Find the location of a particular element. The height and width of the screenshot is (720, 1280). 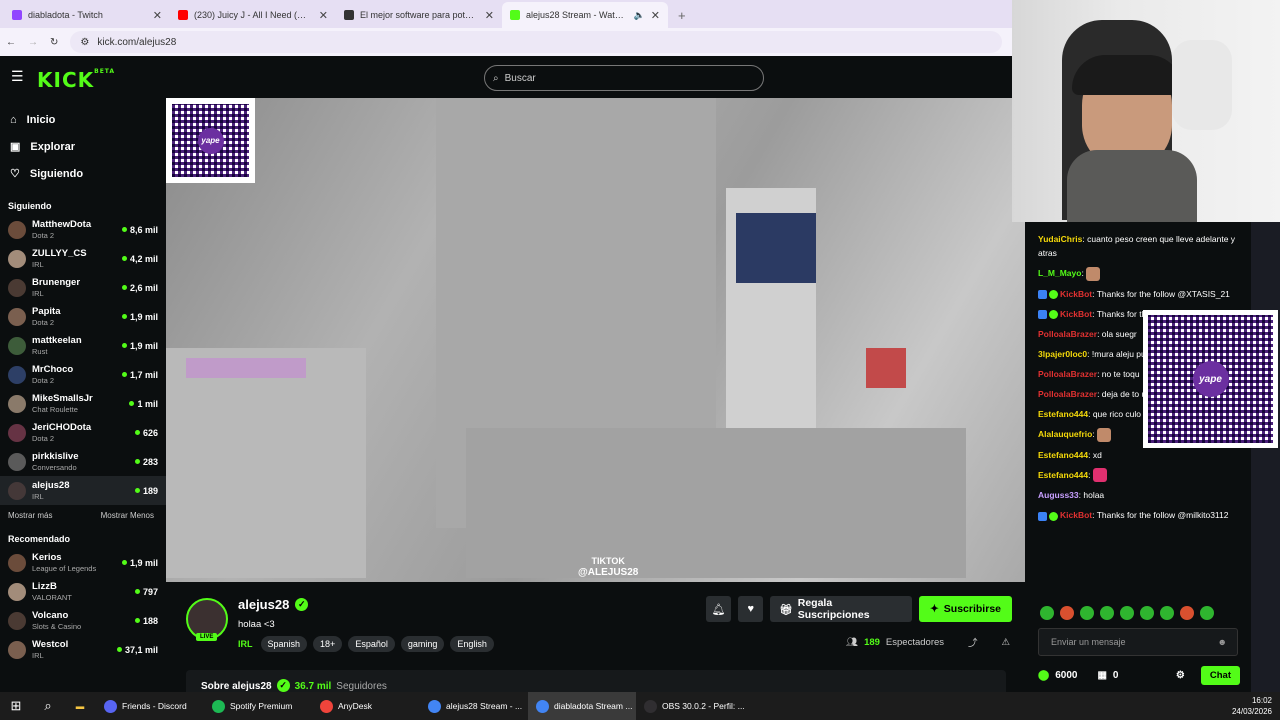

verified-badge-icon is located at coordinates (1053, 314).